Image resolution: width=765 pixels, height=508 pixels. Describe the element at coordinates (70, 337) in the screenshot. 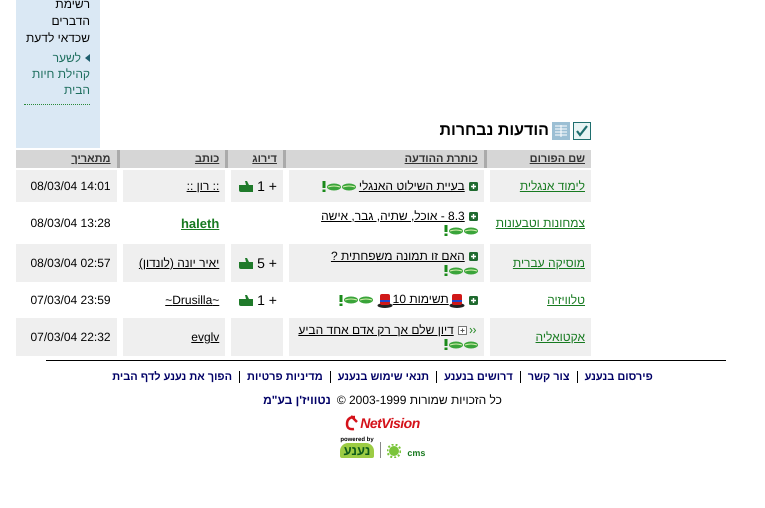

I see `date-text: 07/03/04 22:32` at that location.